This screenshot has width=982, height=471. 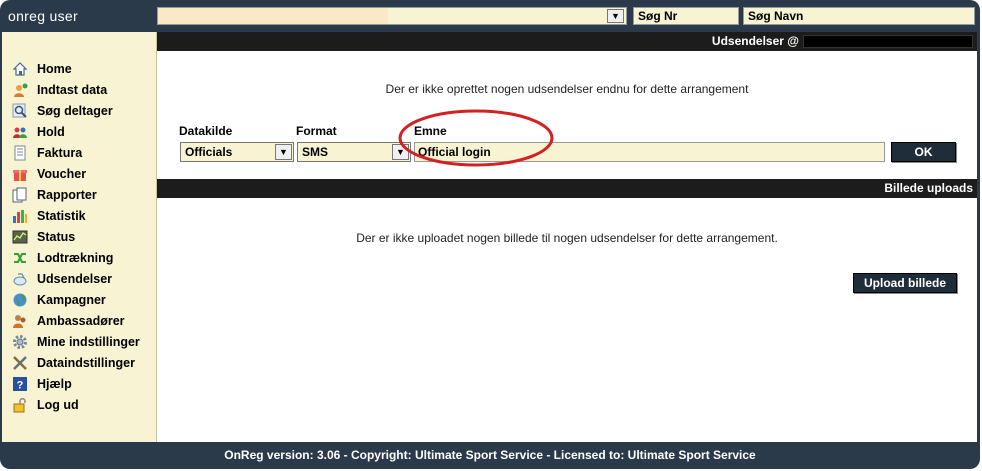 What do you see at coordinates (755, 41) in the screenshot?
I see `udsendelser-title: Udsendelser @` at bounding box center [755, 41].